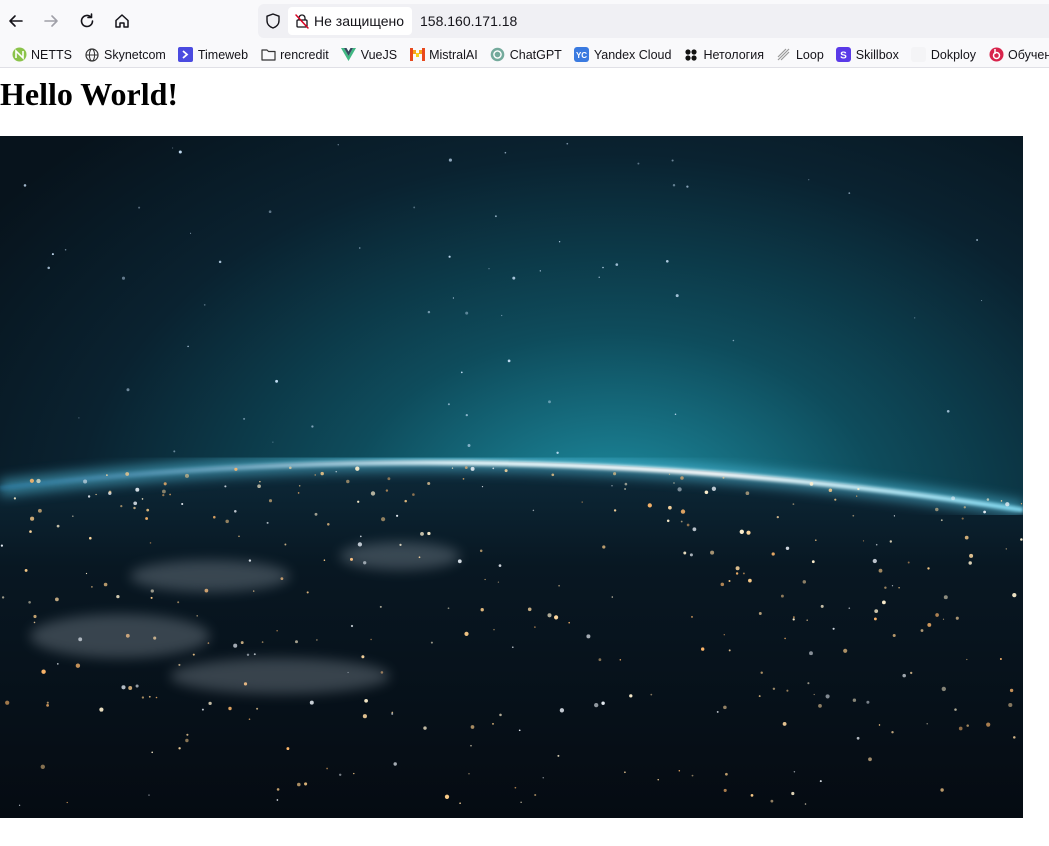  I want to click on bitrix-icon, so click(996, 55).